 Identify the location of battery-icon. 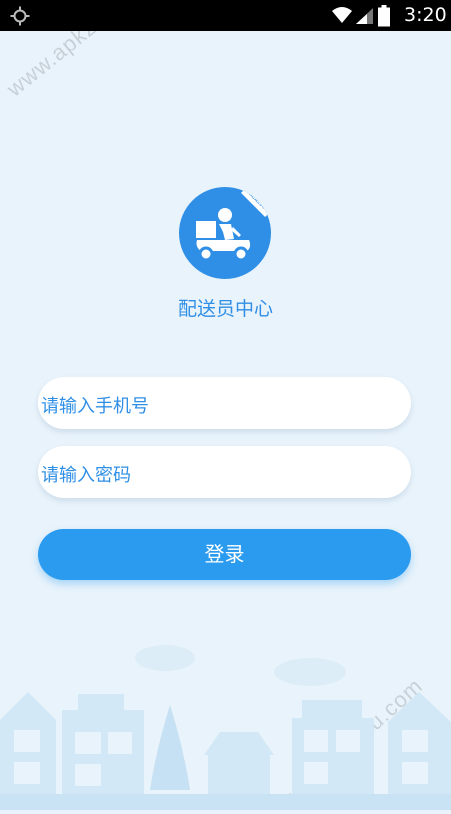
(384, 18).